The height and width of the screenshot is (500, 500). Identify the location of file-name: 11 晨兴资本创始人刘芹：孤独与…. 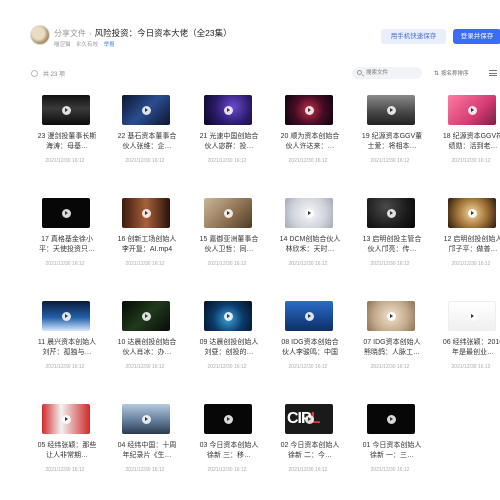
(67, 348).